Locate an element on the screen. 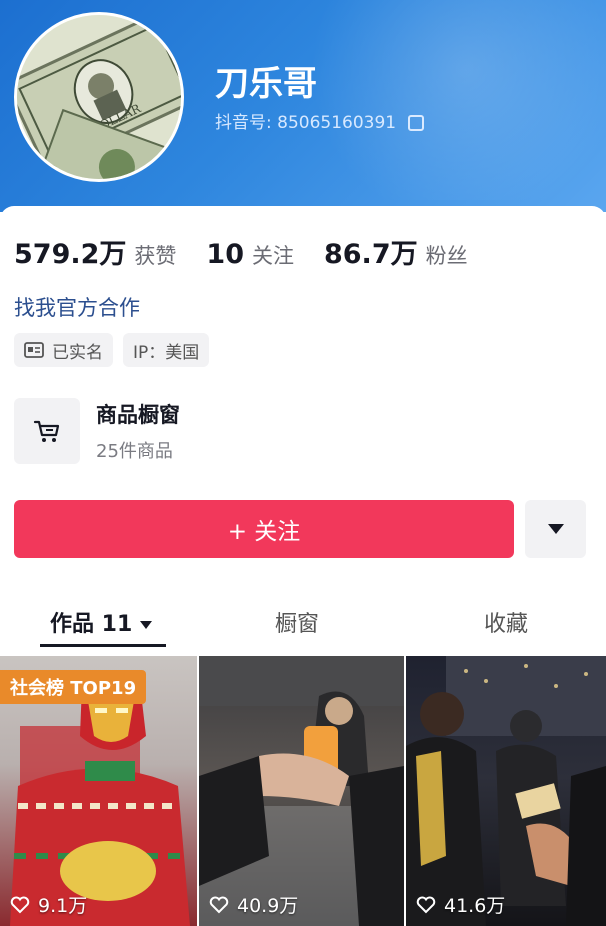 The image size is (606, 926). tab-works-label: 作品 11 is located at coordinates (91, 624).